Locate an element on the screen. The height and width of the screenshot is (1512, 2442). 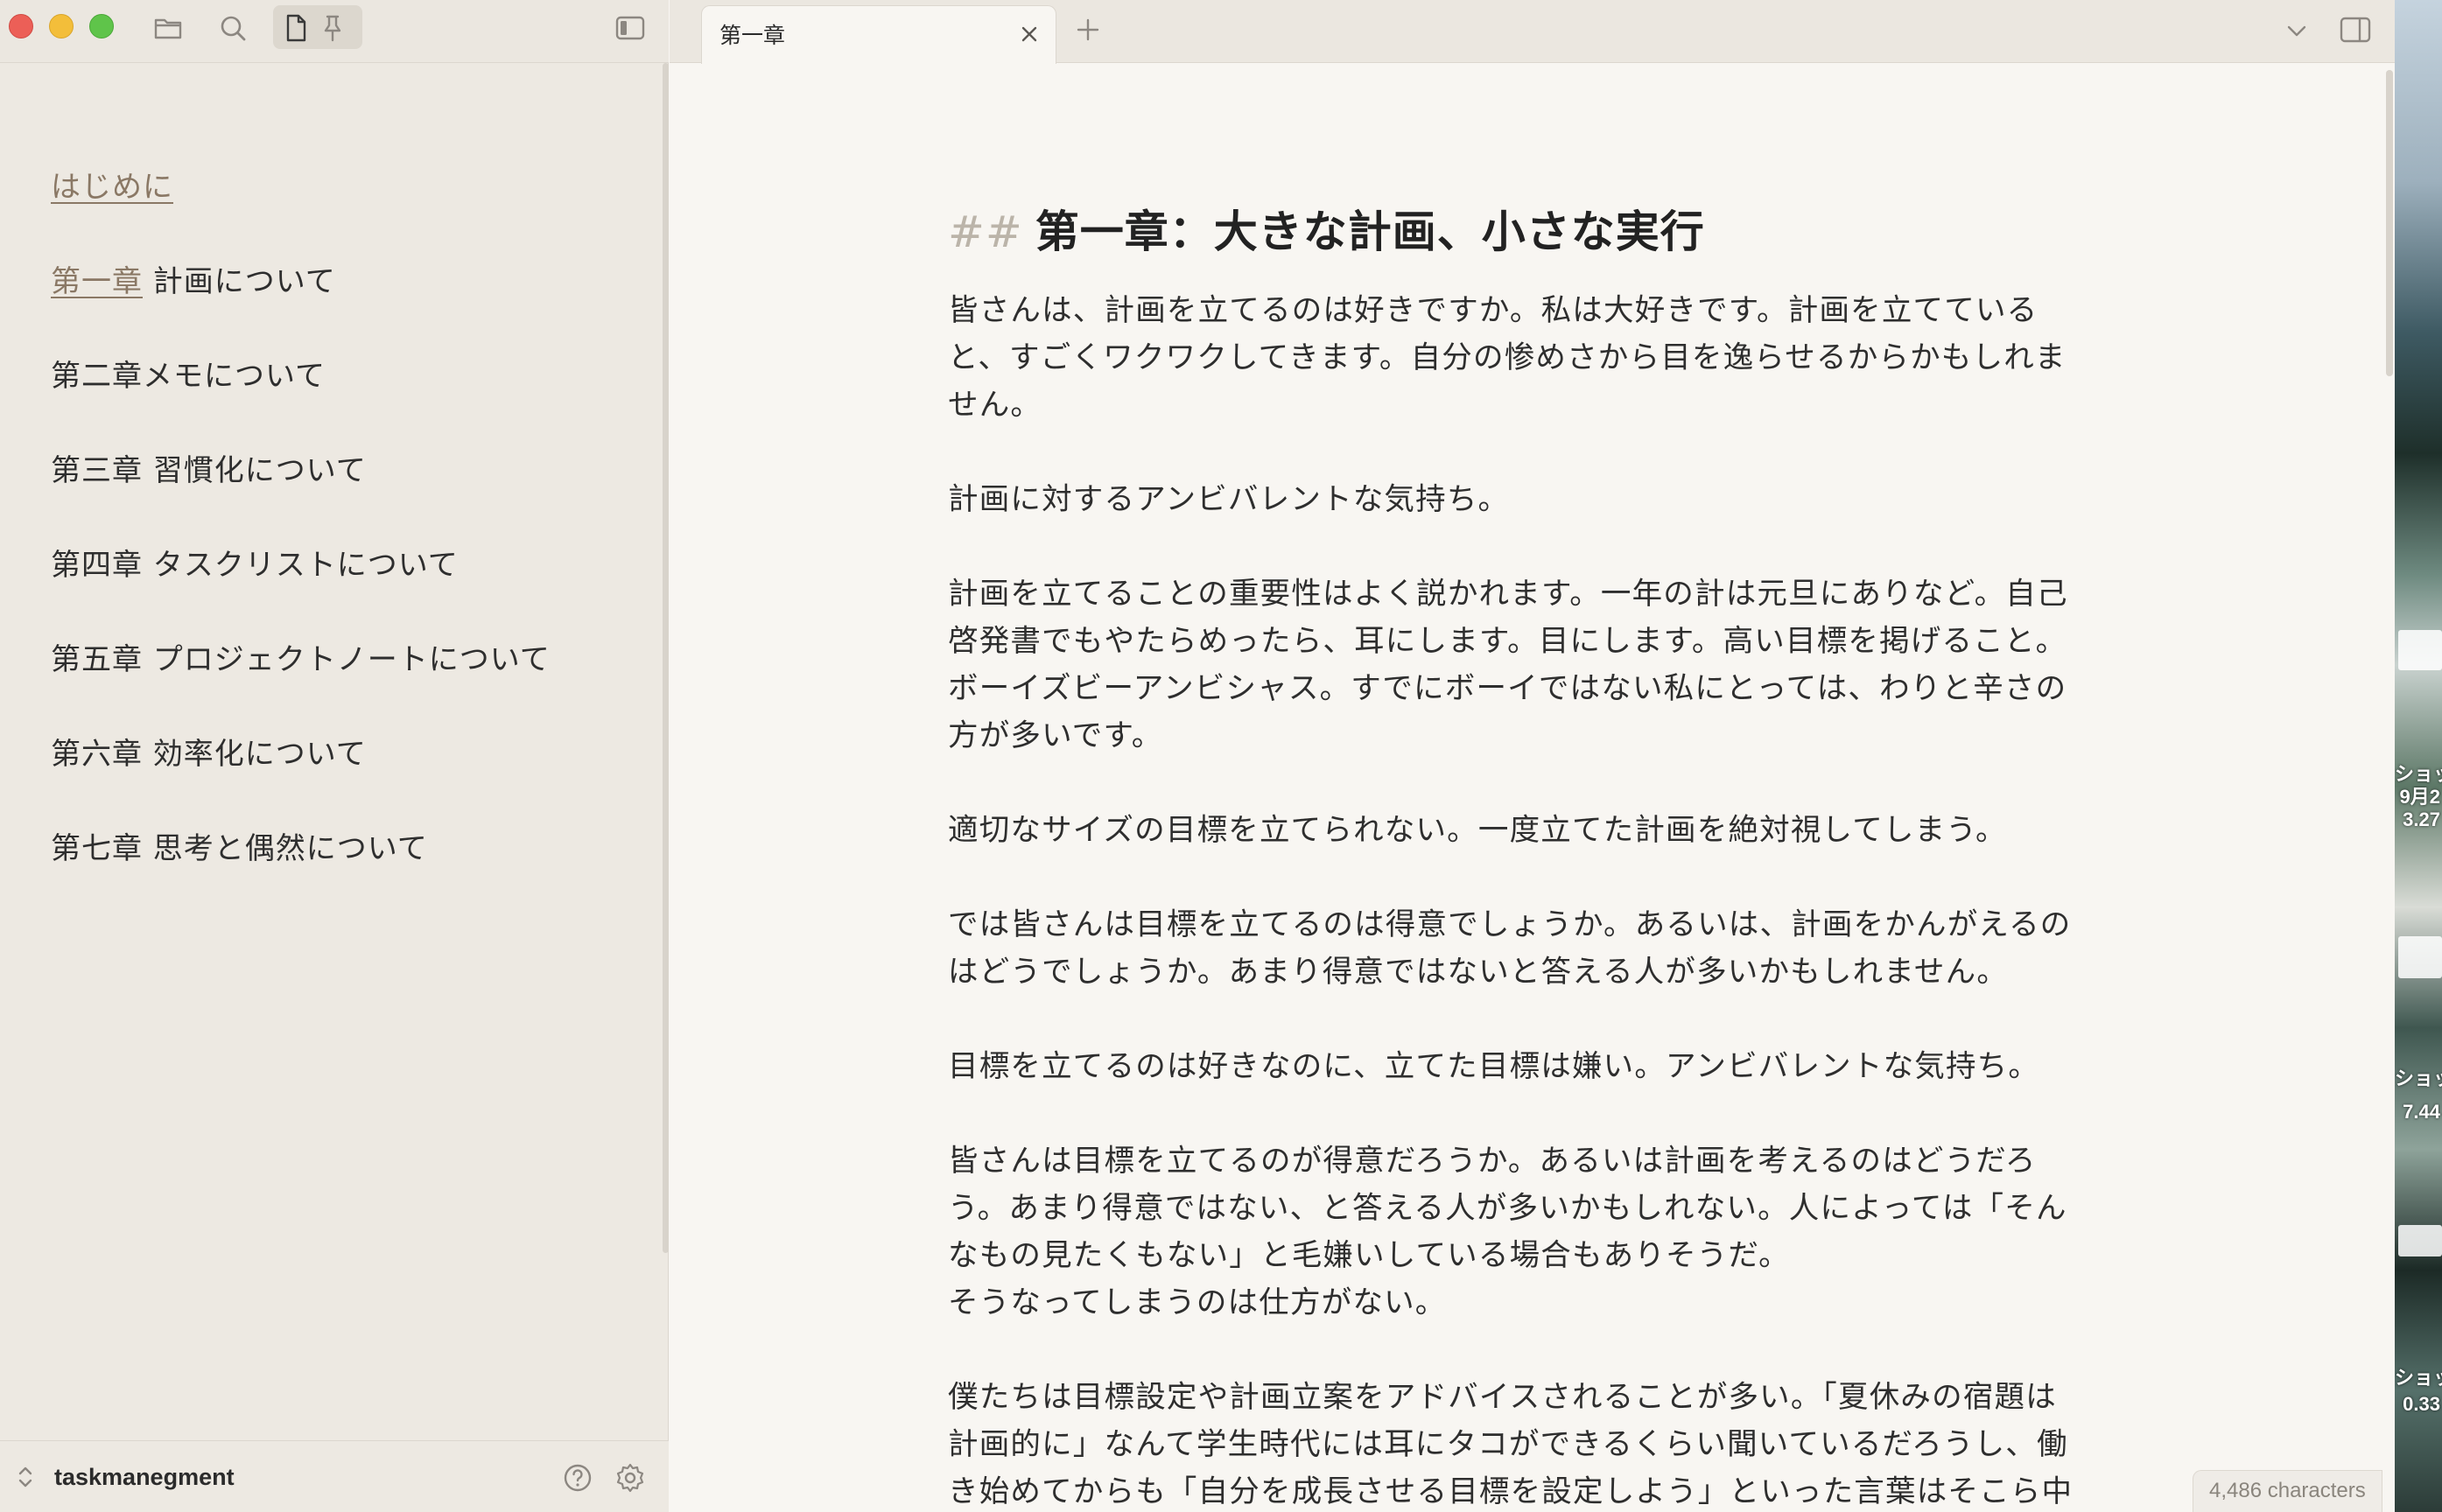
desktop-label: 3.27 is located at coordinates (2421, 819).